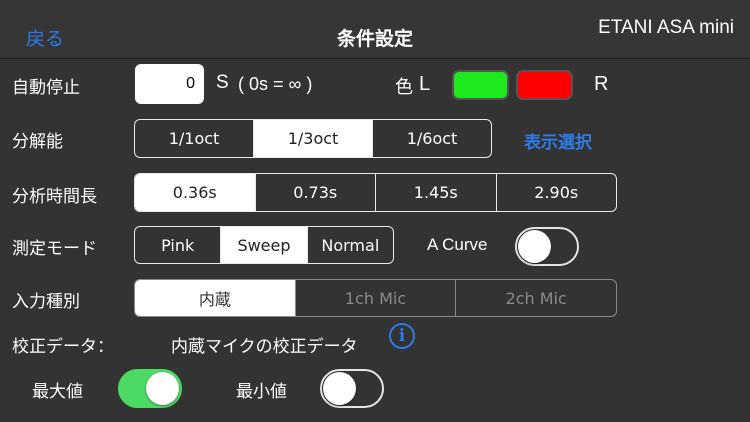 The width and height of the screenshot is (750, 422). I want to click on calibration-value: 内蔵マイクの校正データ, so click(264, 347).